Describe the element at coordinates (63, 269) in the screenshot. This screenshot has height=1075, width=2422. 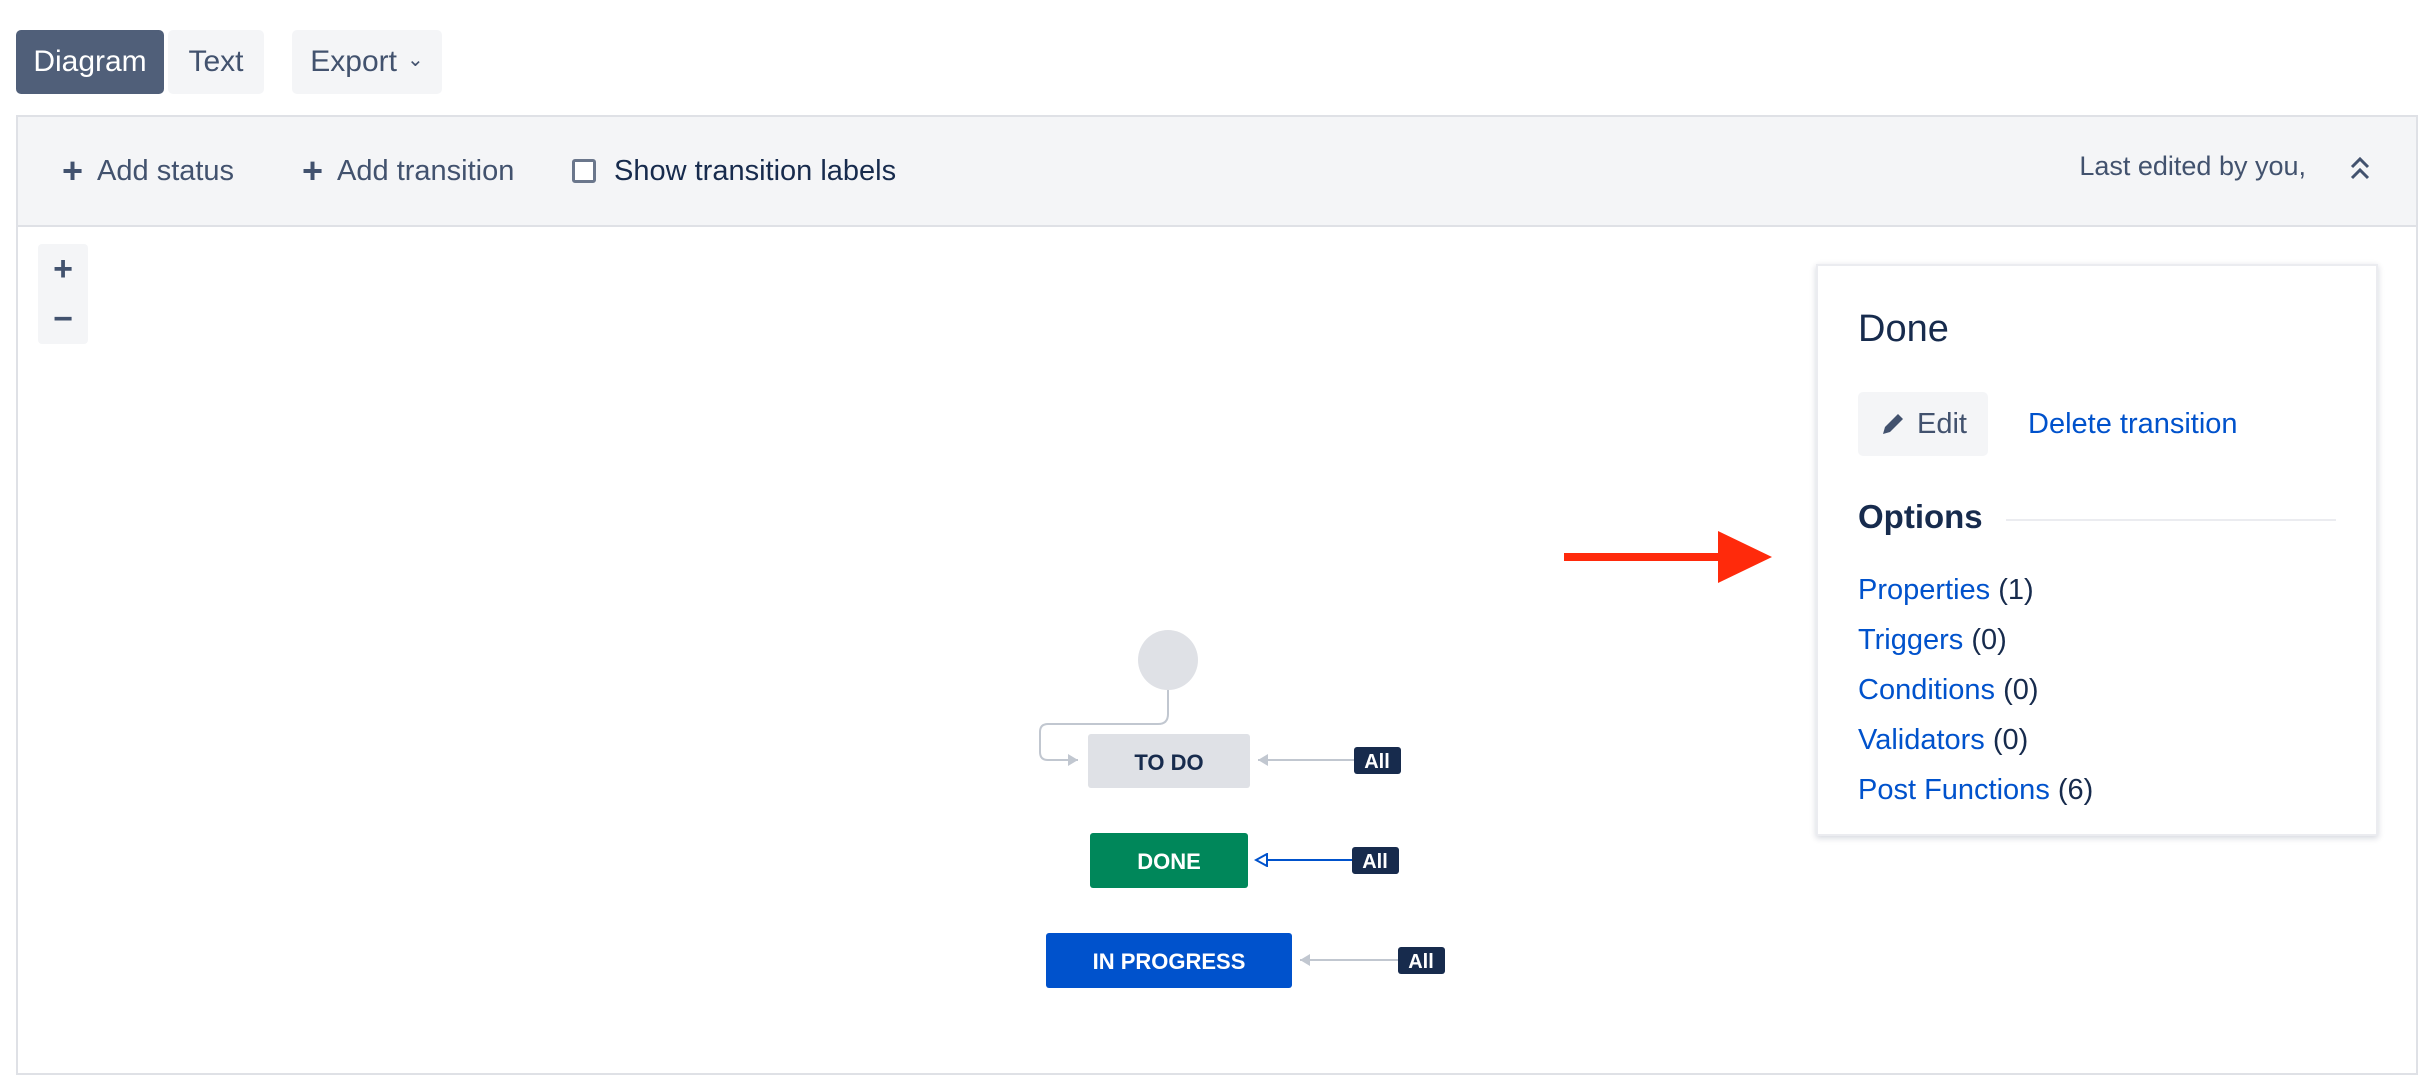
I see `zoom-in-button: +` at that location.